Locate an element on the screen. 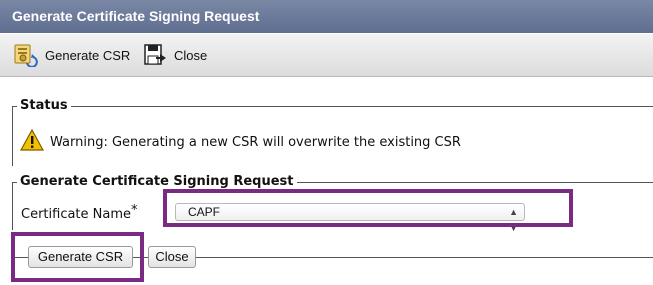 The height and width of the screenshot is (285, 653). close-button: Close is located at coordinates (172, 257).